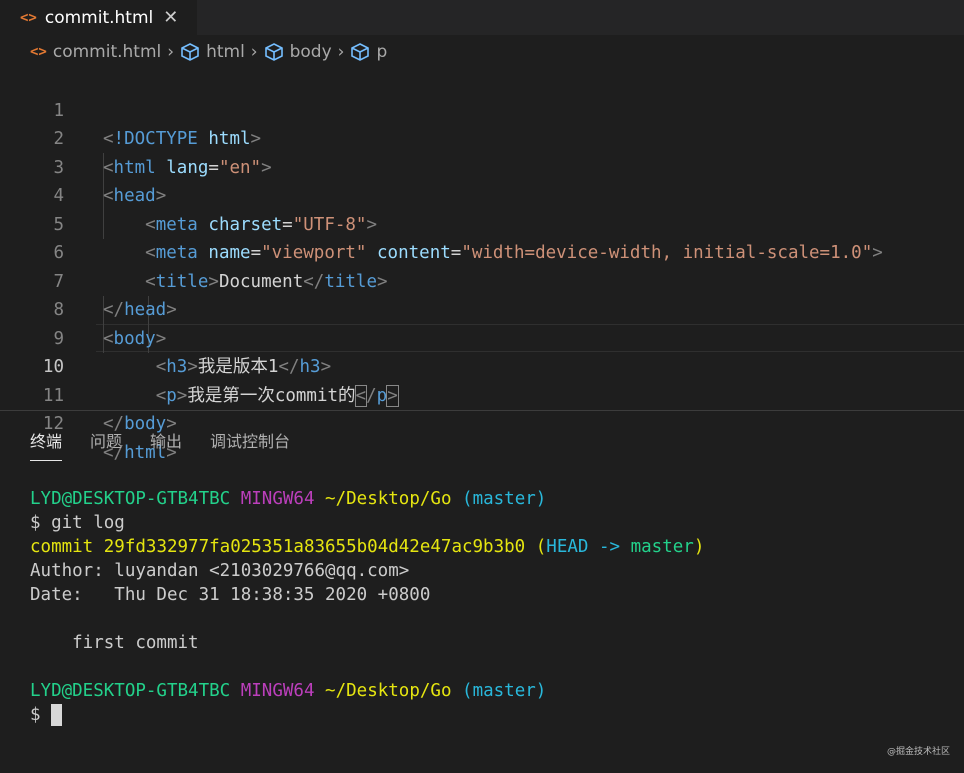 Image resolution: width=964 pixels, height=773 pixels. What do you see at coordinates (482, 17) in the screenshot?
I see `editor-tab-bar: <> commit.html ✕` at bounding box center [482, 17].